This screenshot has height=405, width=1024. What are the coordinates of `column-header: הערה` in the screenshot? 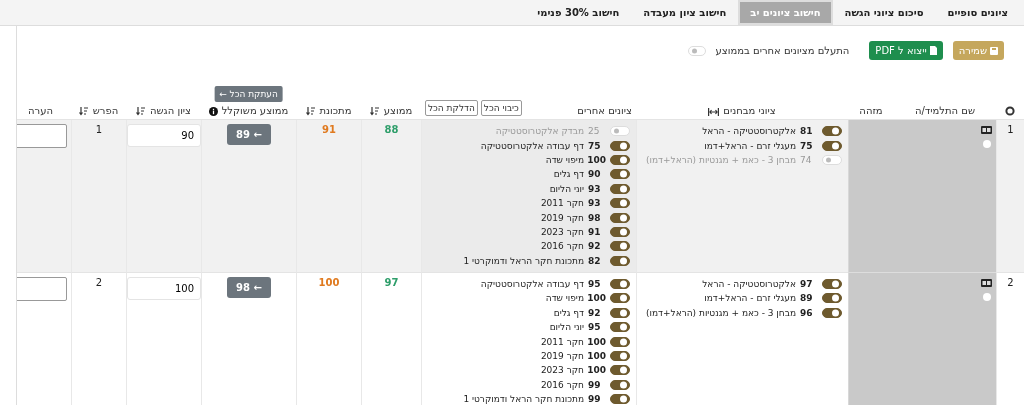 It's located at (40, 110).